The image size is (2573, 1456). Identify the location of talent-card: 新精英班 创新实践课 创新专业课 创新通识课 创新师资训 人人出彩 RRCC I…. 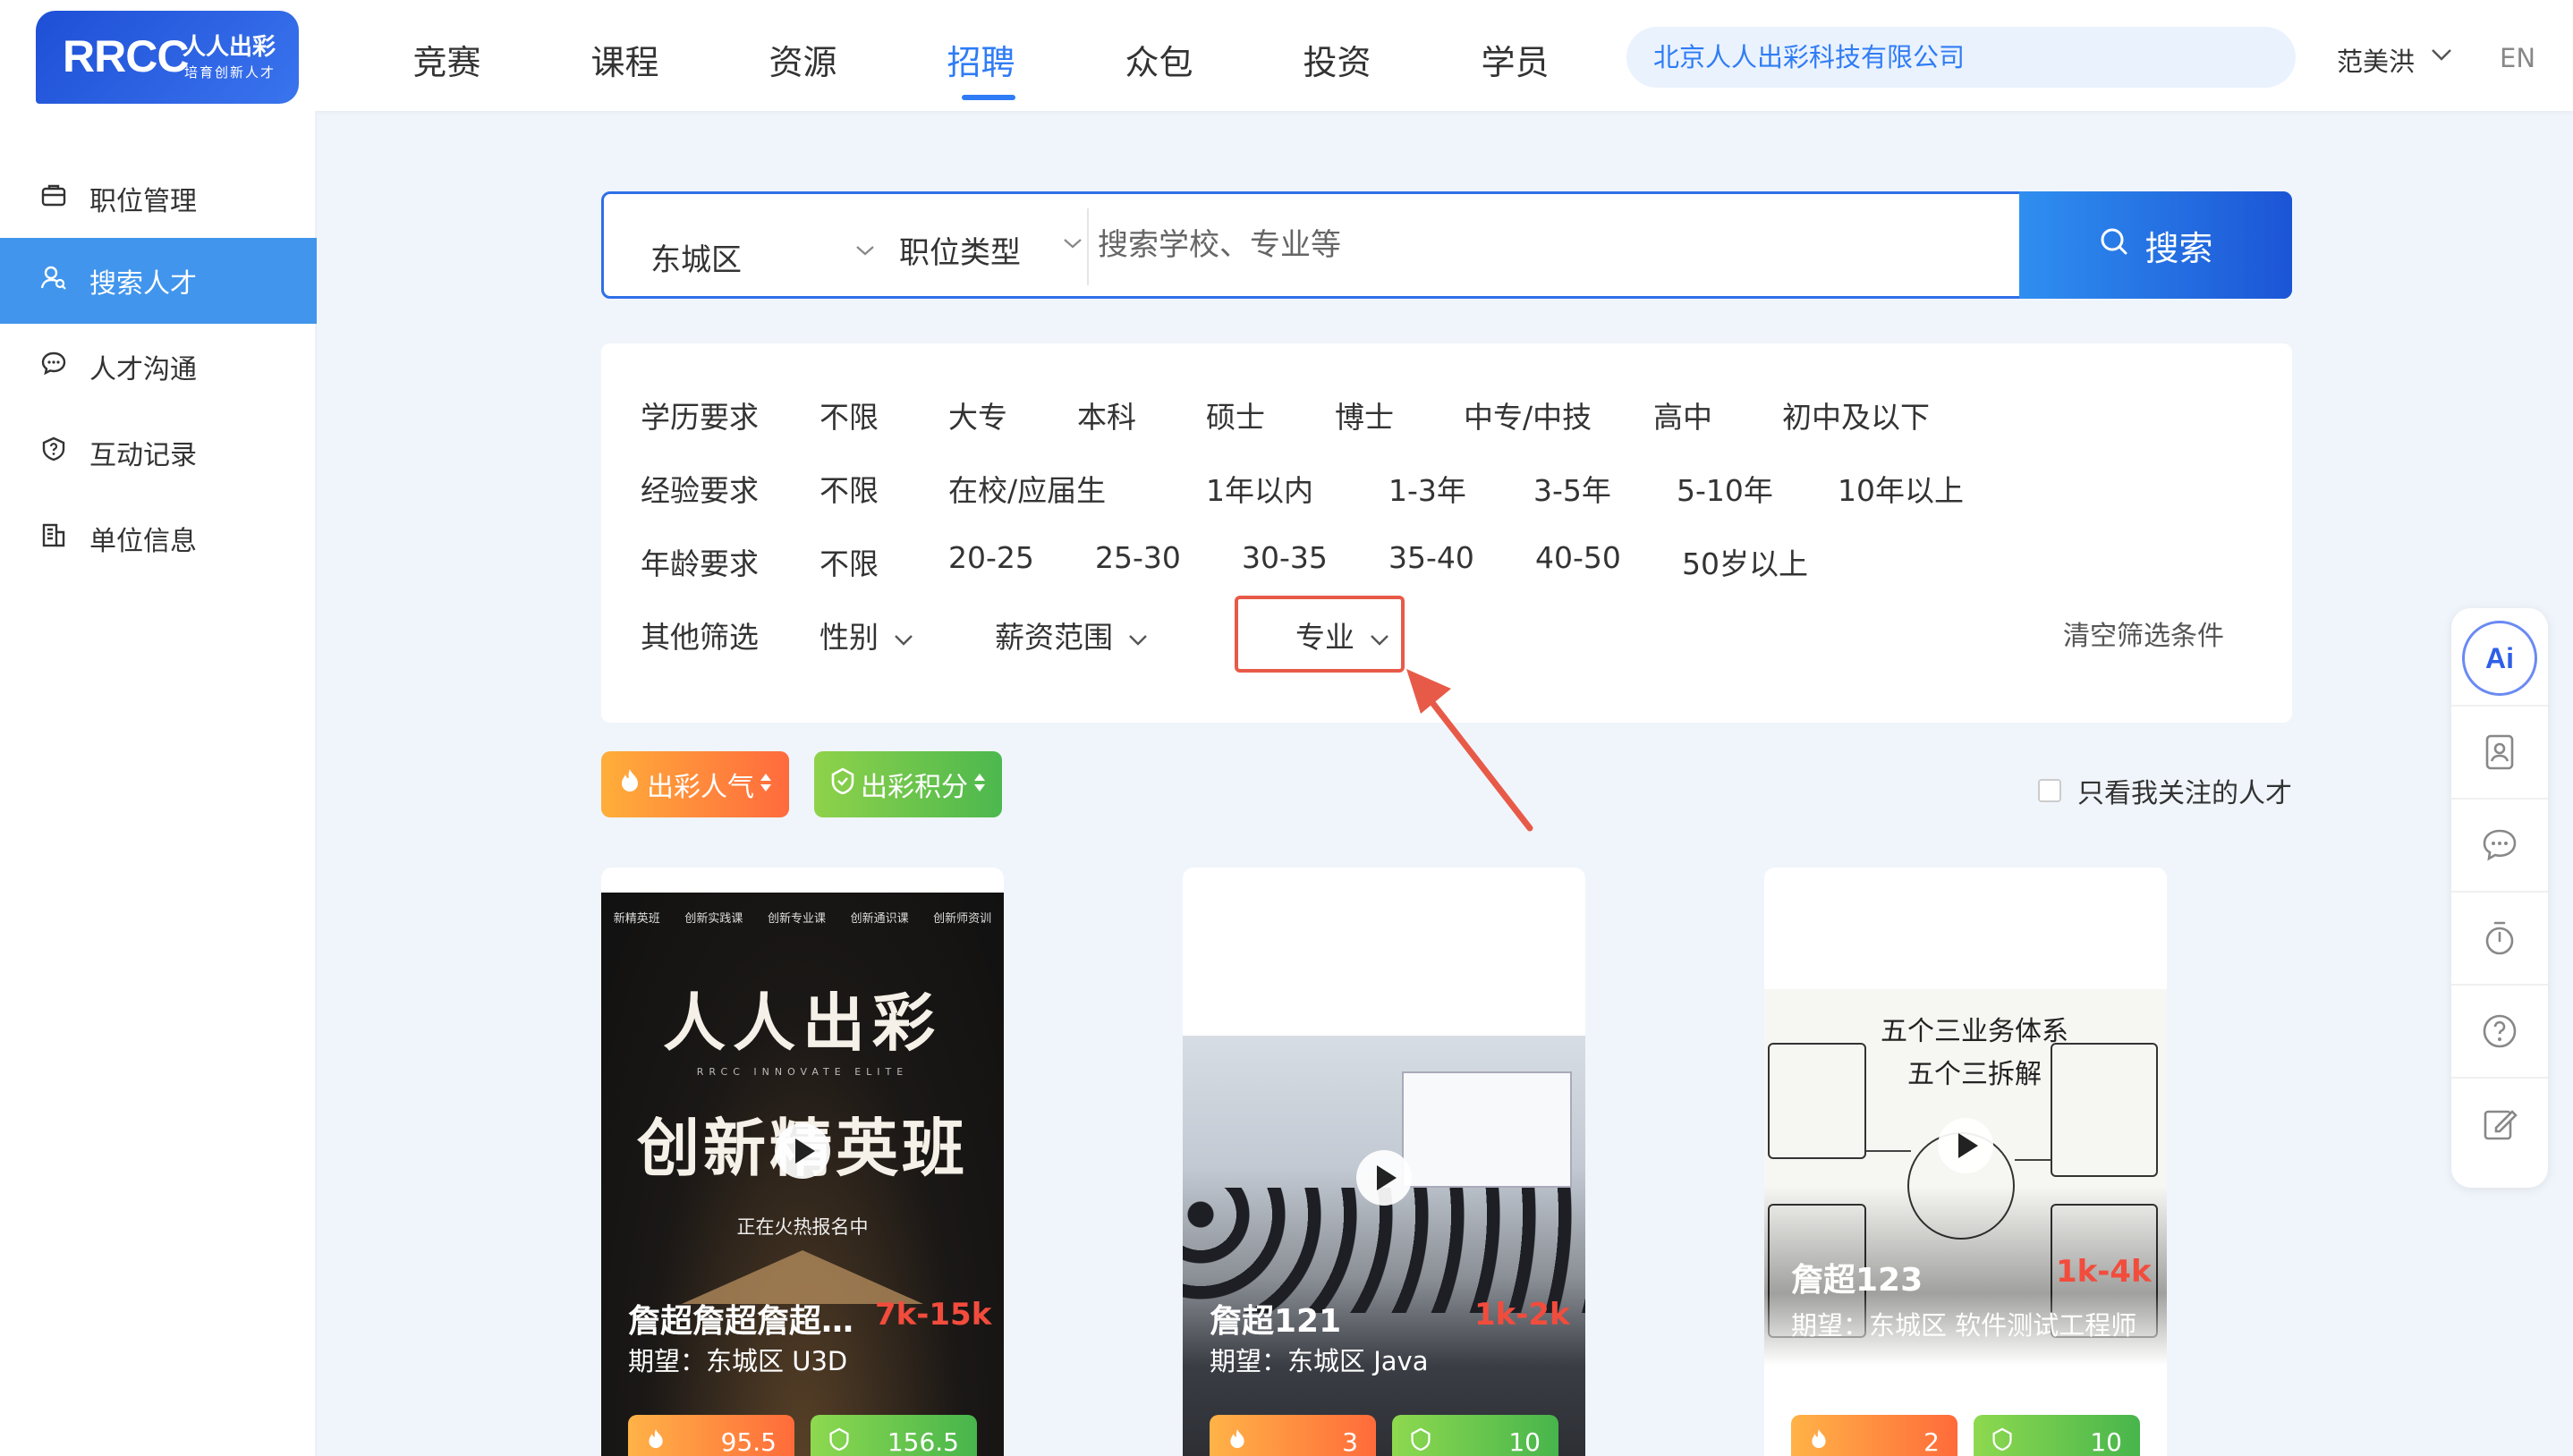
(802, 1162).